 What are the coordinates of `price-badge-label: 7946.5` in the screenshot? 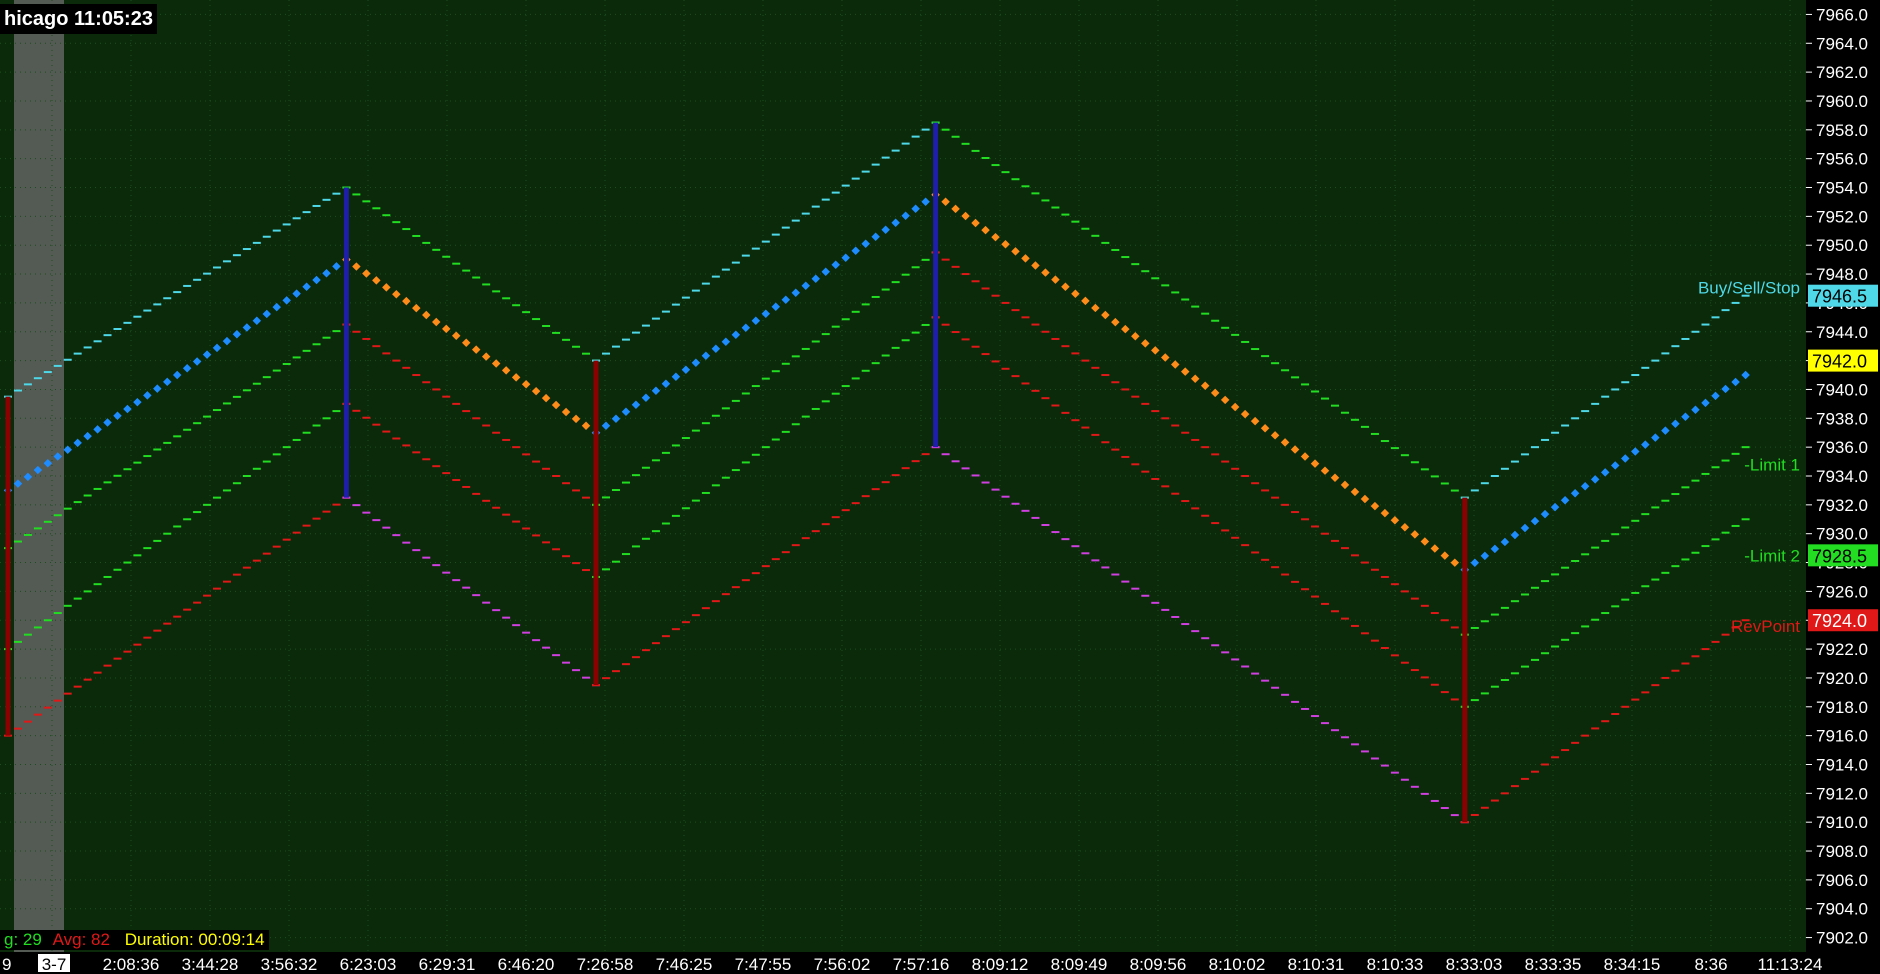 It's located at (1839, 297).